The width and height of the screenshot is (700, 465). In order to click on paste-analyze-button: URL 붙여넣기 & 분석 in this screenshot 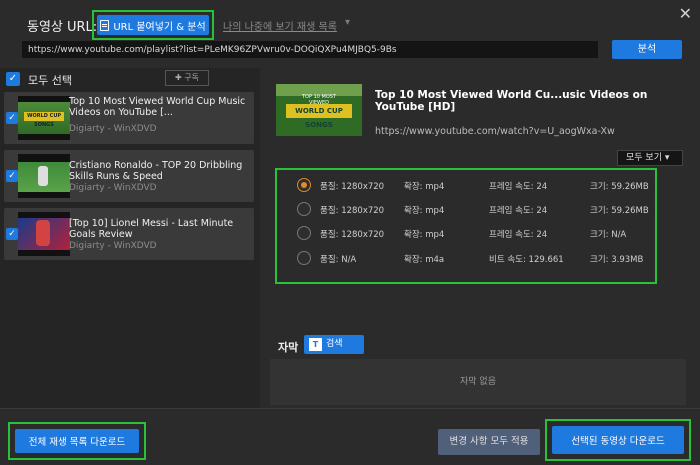, I will do `click(153, 25)`.